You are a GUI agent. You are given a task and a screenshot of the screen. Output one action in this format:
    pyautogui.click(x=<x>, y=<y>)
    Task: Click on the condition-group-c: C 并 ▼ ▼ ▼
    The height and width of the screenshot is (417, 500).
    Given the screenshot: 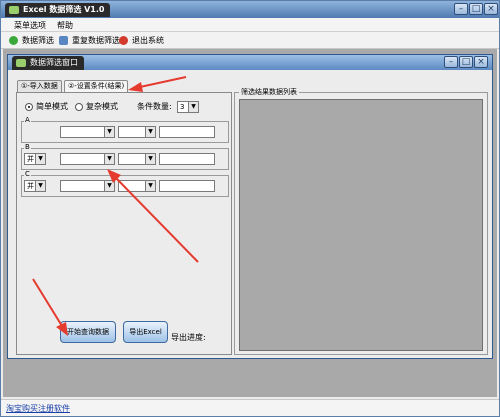 What is the action you would take?
    pyautogui.click(x=125, y=183)
    